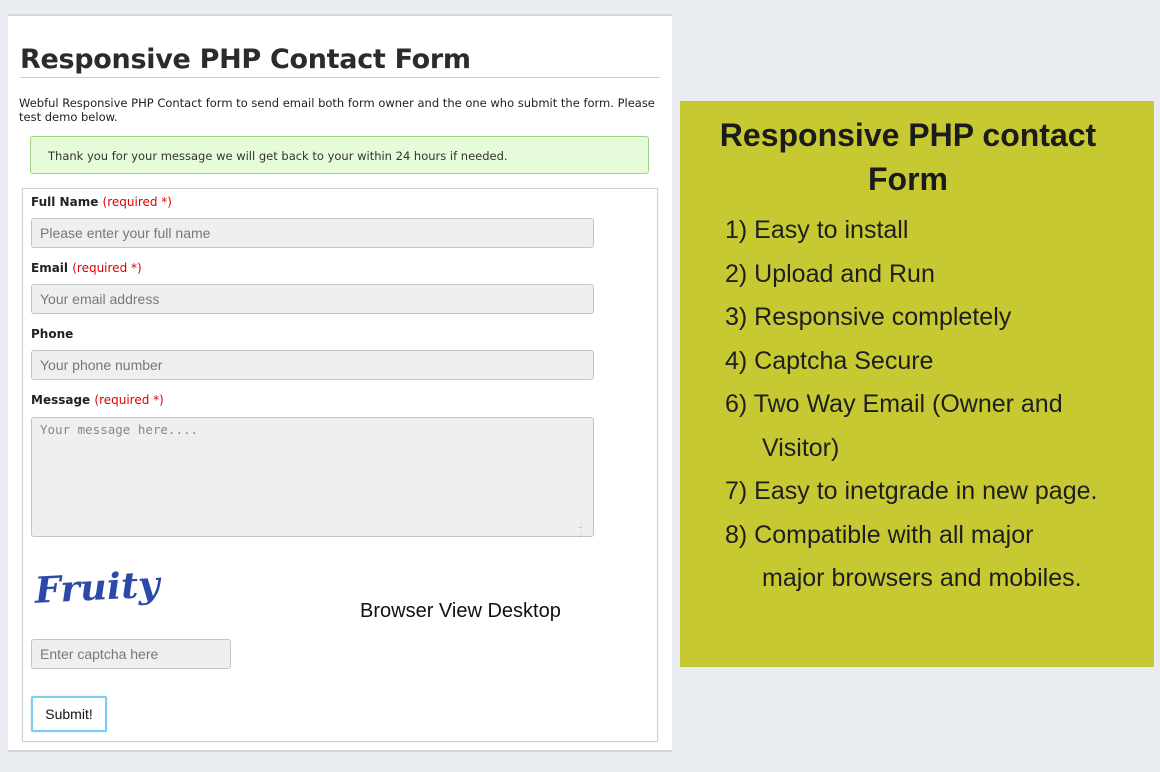  Describe the element at coordinates (894, 404) in the screenshot. I see `feature-item: 6) Two Way Email (Owner and` at that location.